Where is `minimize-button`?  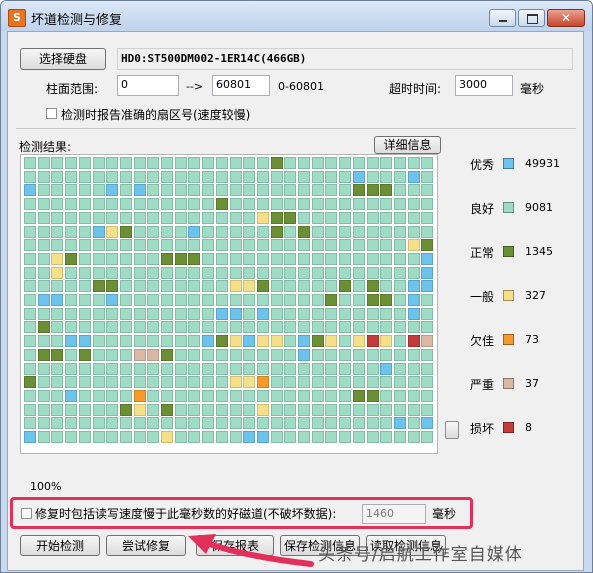 minimize-button is located at coordinates (502, 18).